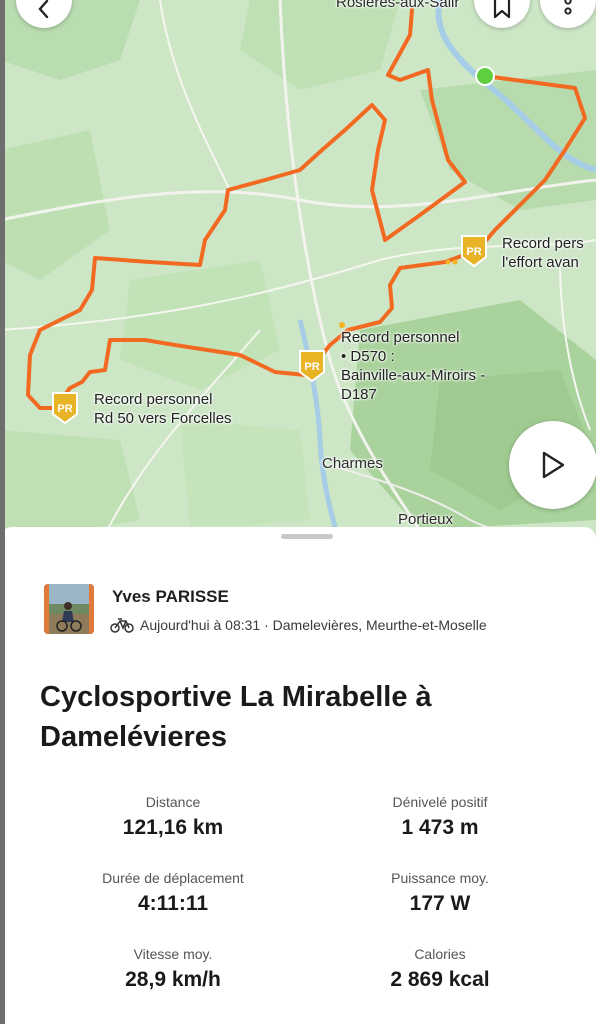 Image resolution: width=596 pixels, height=1024 pixels. What do you see at coordinates (568, 7) in the screenshot?
I see `more-vertical-icon` at bounding box center [568, 7].